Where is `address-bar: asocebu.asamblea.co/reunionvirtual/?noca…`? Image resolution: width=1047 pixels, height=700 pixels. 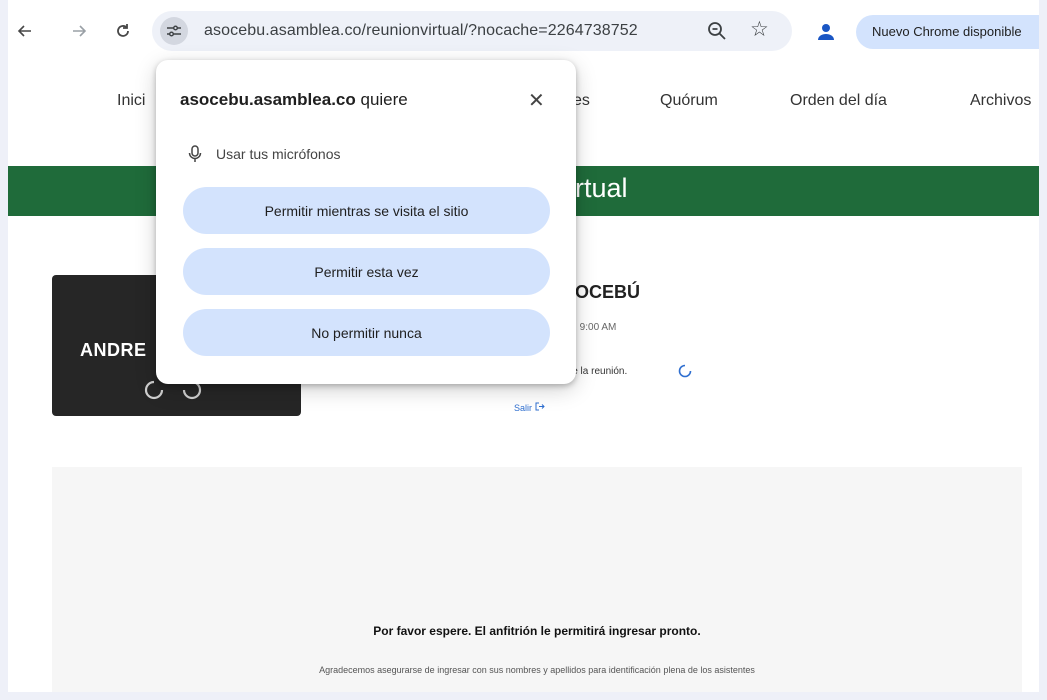
address-bar: asocebu.asamblea.co/reunionvirtual/?noca… is located at coordinates (472, 31).